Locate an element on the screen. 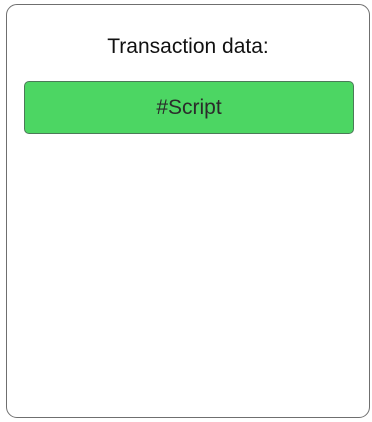  script-item: #Script is located at coordinates (189, 107).